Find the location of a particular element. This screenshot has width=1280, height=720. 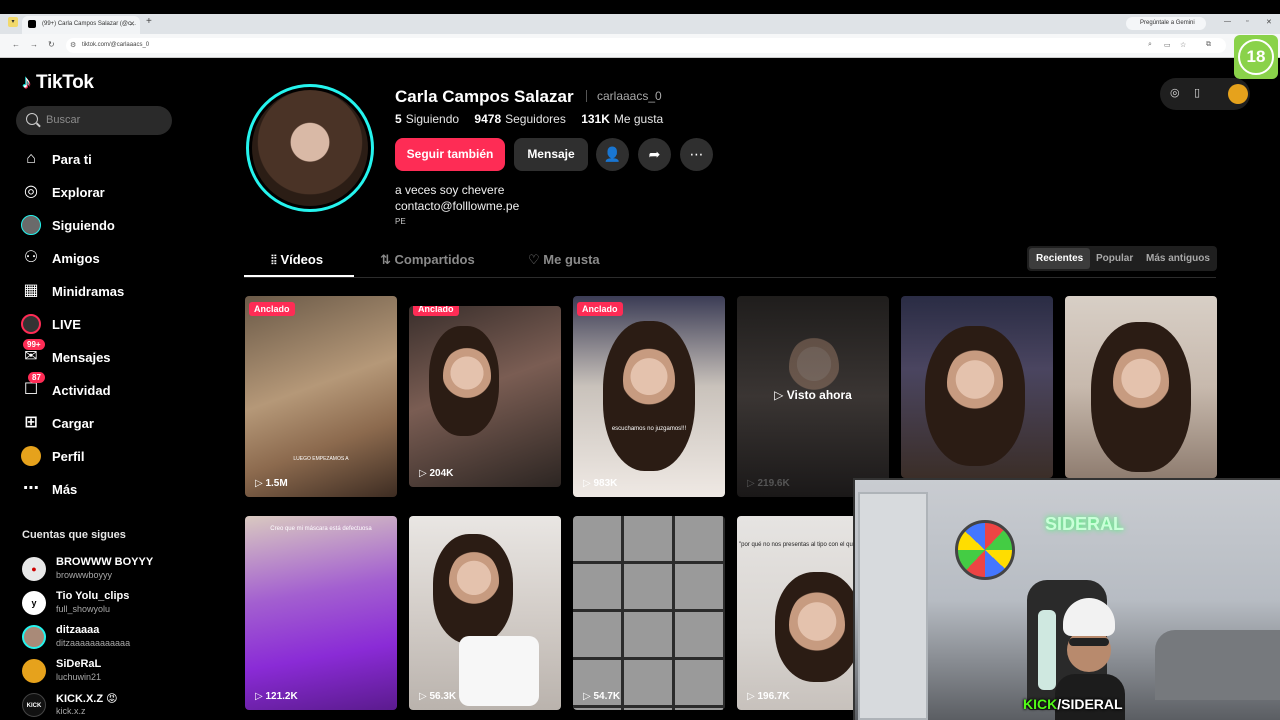

profile-avatar-large is located at coordinates (310, 148).